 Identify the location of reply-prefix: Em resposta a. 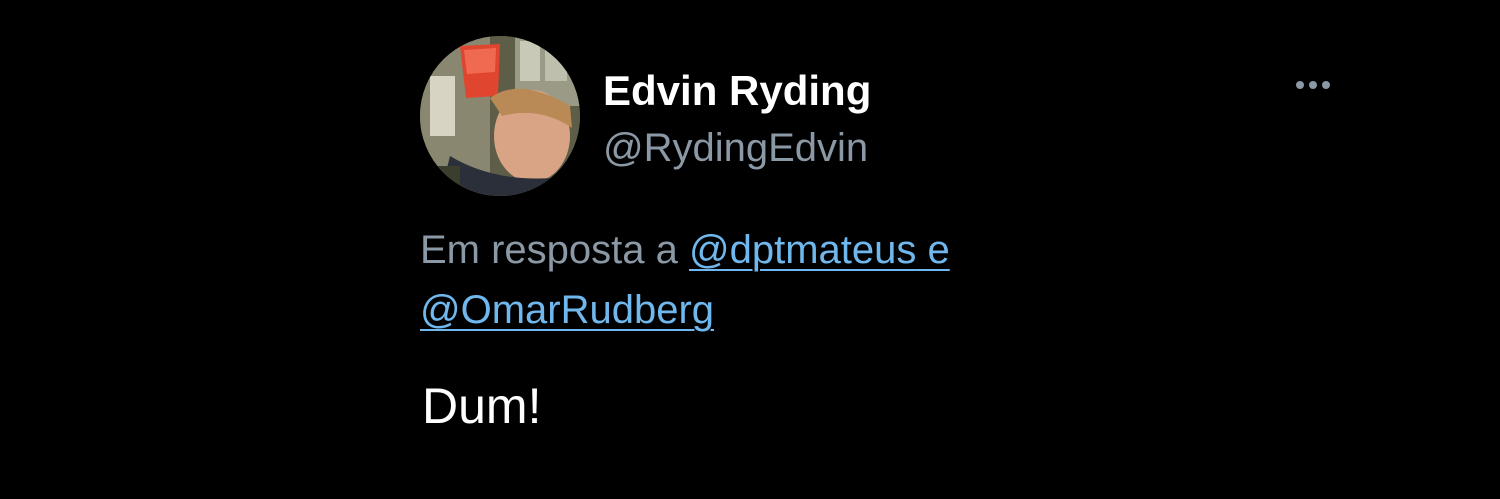
(549, 250).